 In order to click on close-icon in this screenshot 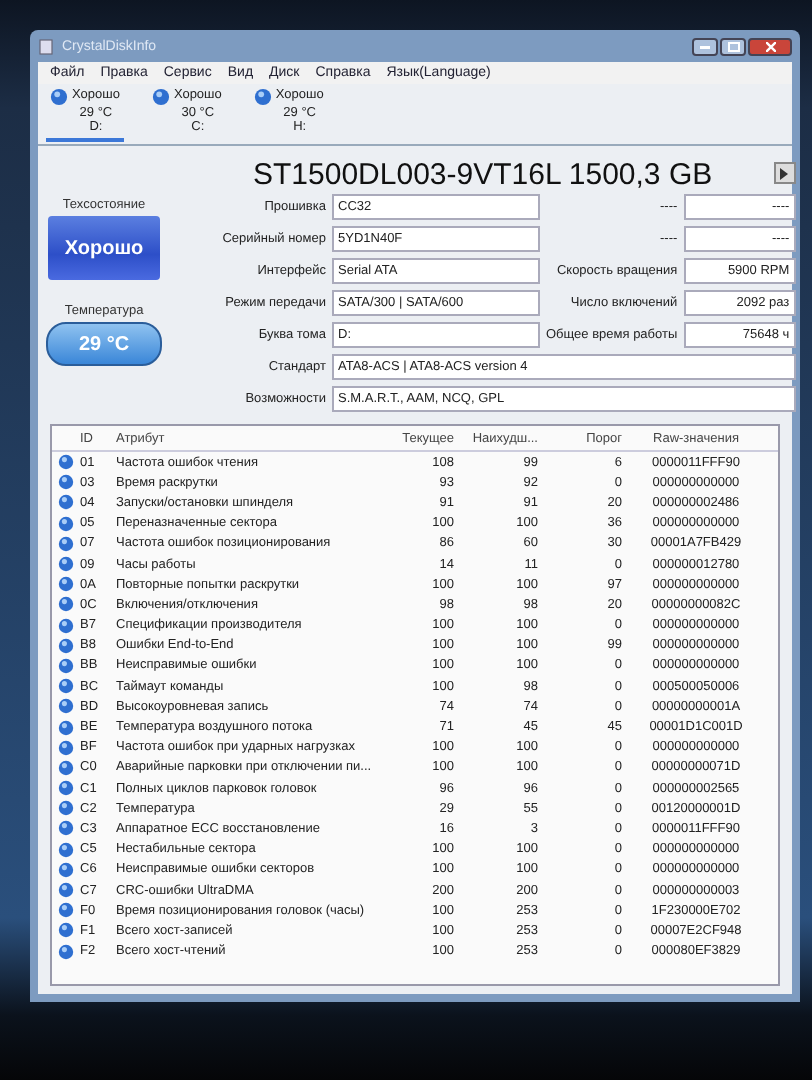, I will do `click(770, 46)`.